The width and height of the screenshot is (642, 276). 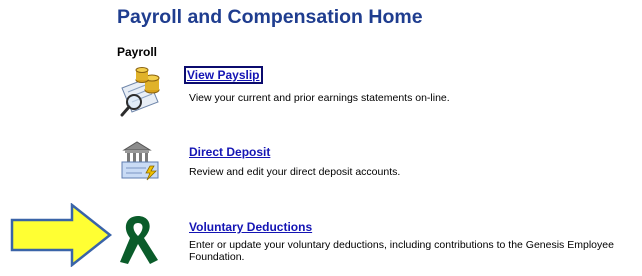 I want to click on green-ribbon-icon, so click(x=139, y=239).